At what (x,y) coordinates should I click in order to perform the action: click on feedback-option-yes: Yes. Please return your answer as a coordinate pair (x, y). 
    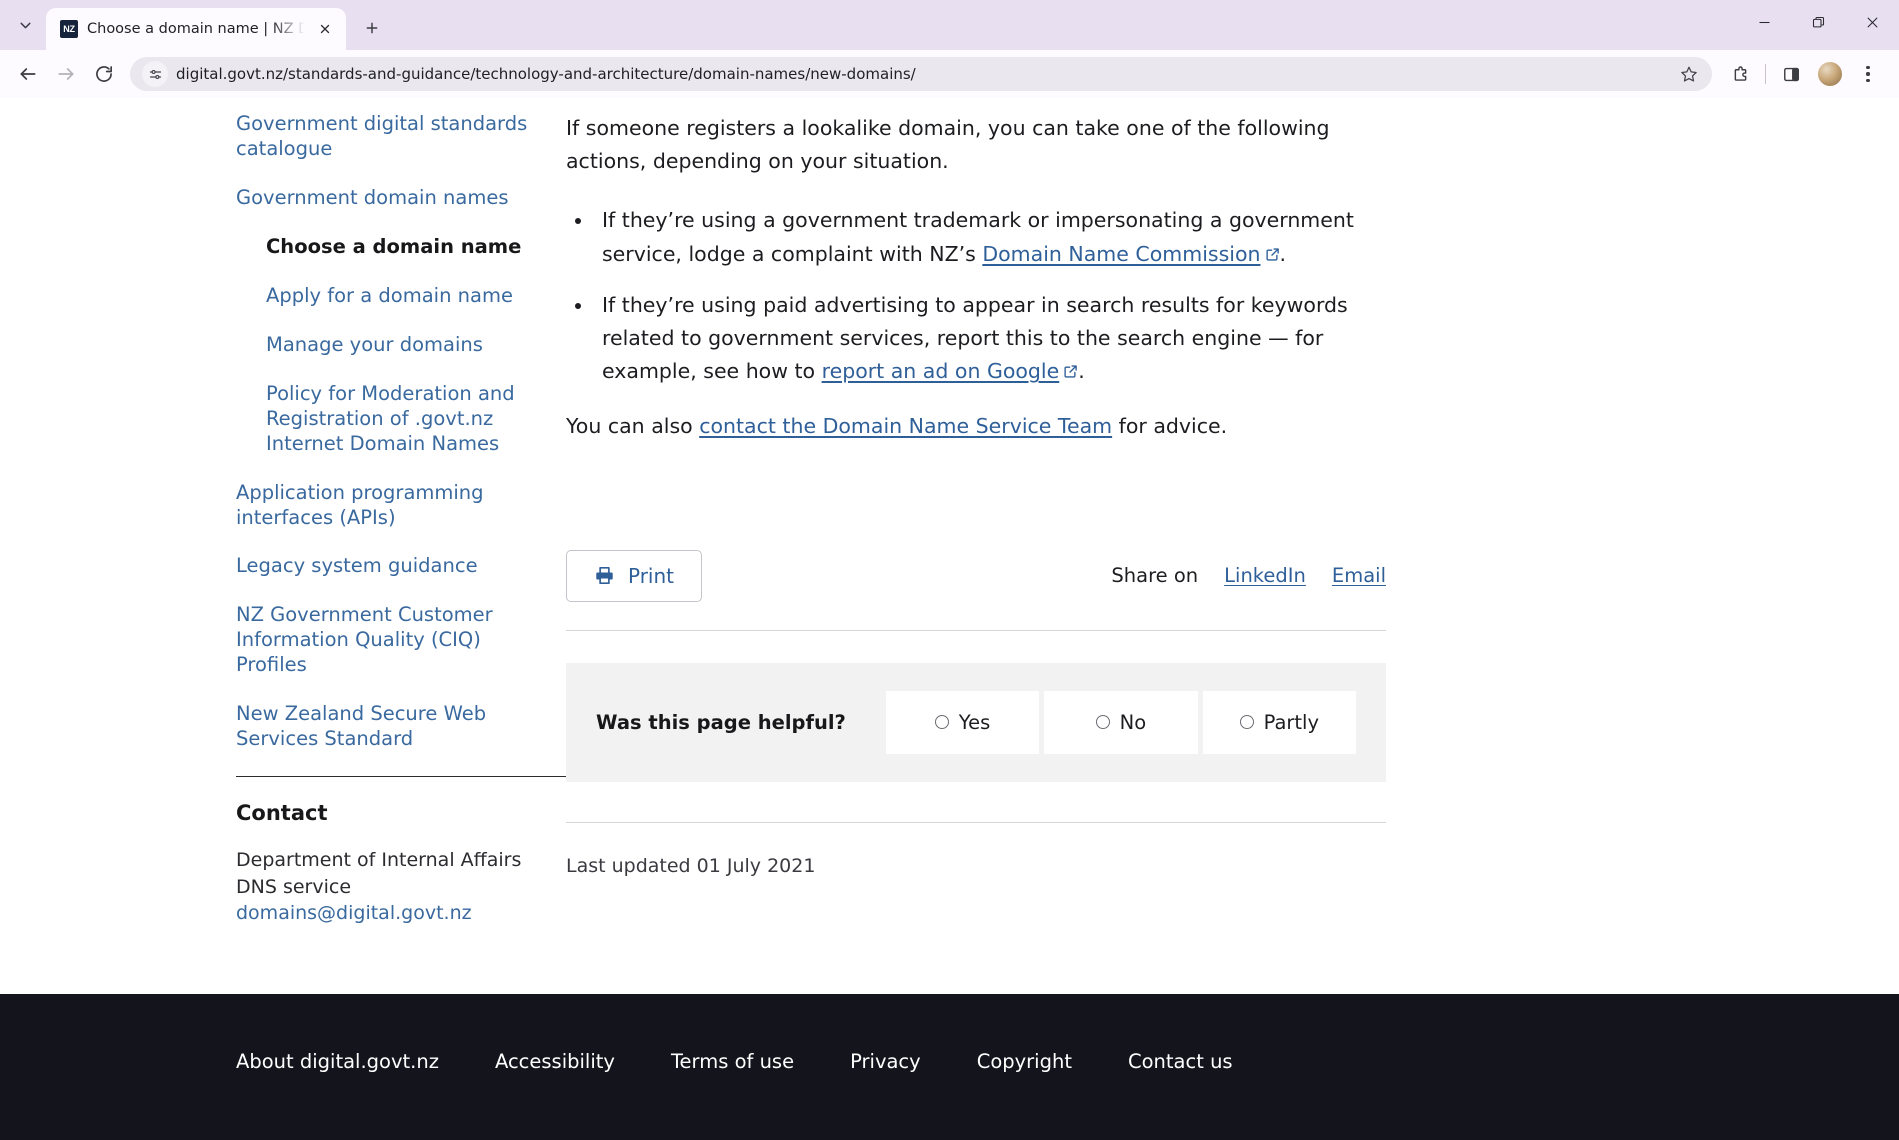
    Looking at the image, I should click on (962, 722).